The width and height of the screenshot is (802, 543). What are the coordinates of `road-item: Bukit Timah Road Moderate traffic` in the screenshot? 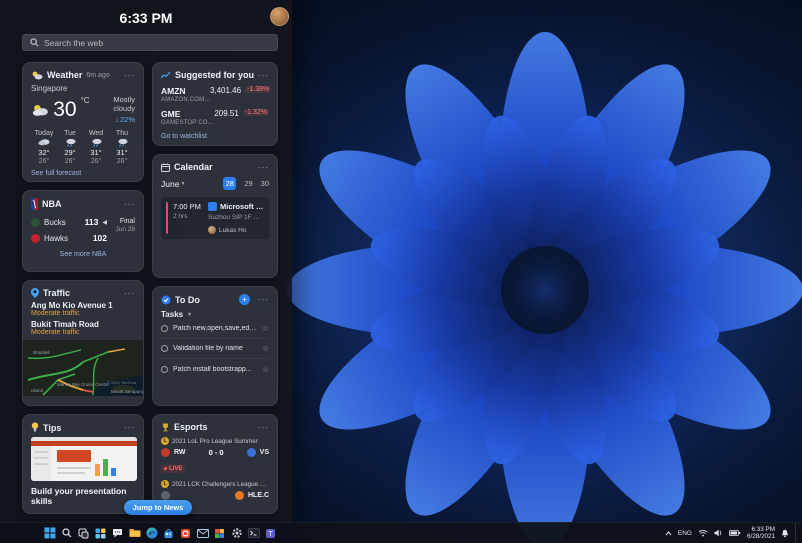 It's located at (83, 328).